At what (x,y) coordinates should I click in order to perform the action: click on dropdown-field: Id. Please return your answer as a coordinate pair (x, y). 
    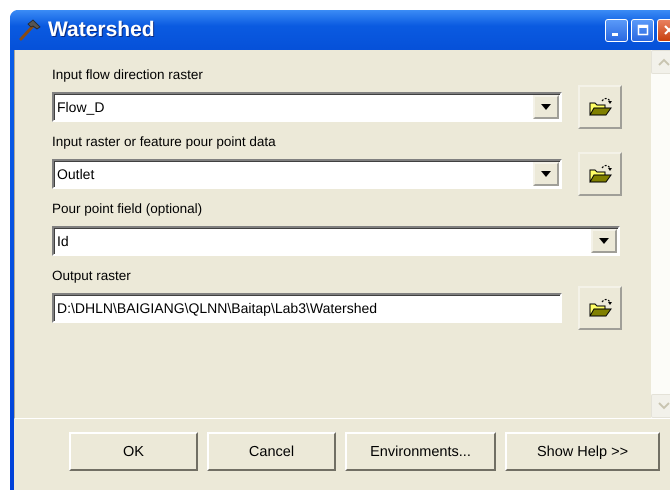
    Looking at the image, I should click on (336, 241).